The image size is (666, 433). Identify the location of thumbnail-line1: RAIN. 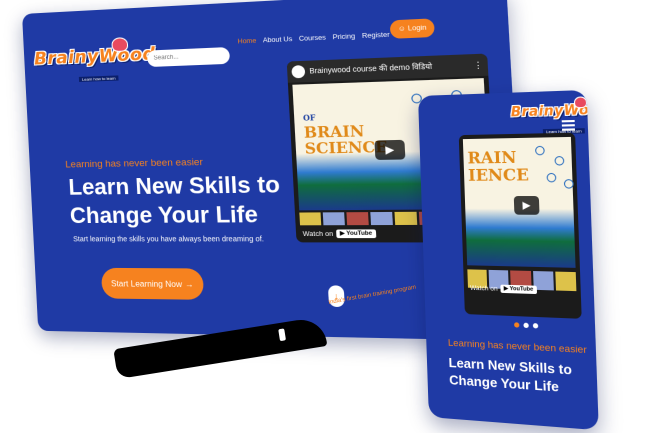
(492, 157).